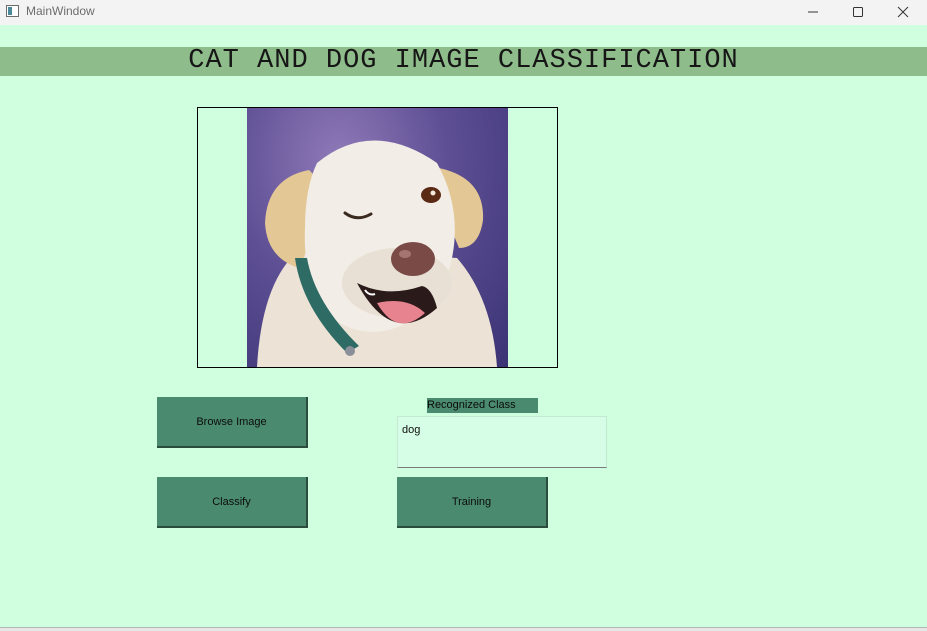  I want to click on maximize-button, so click(858, 12).